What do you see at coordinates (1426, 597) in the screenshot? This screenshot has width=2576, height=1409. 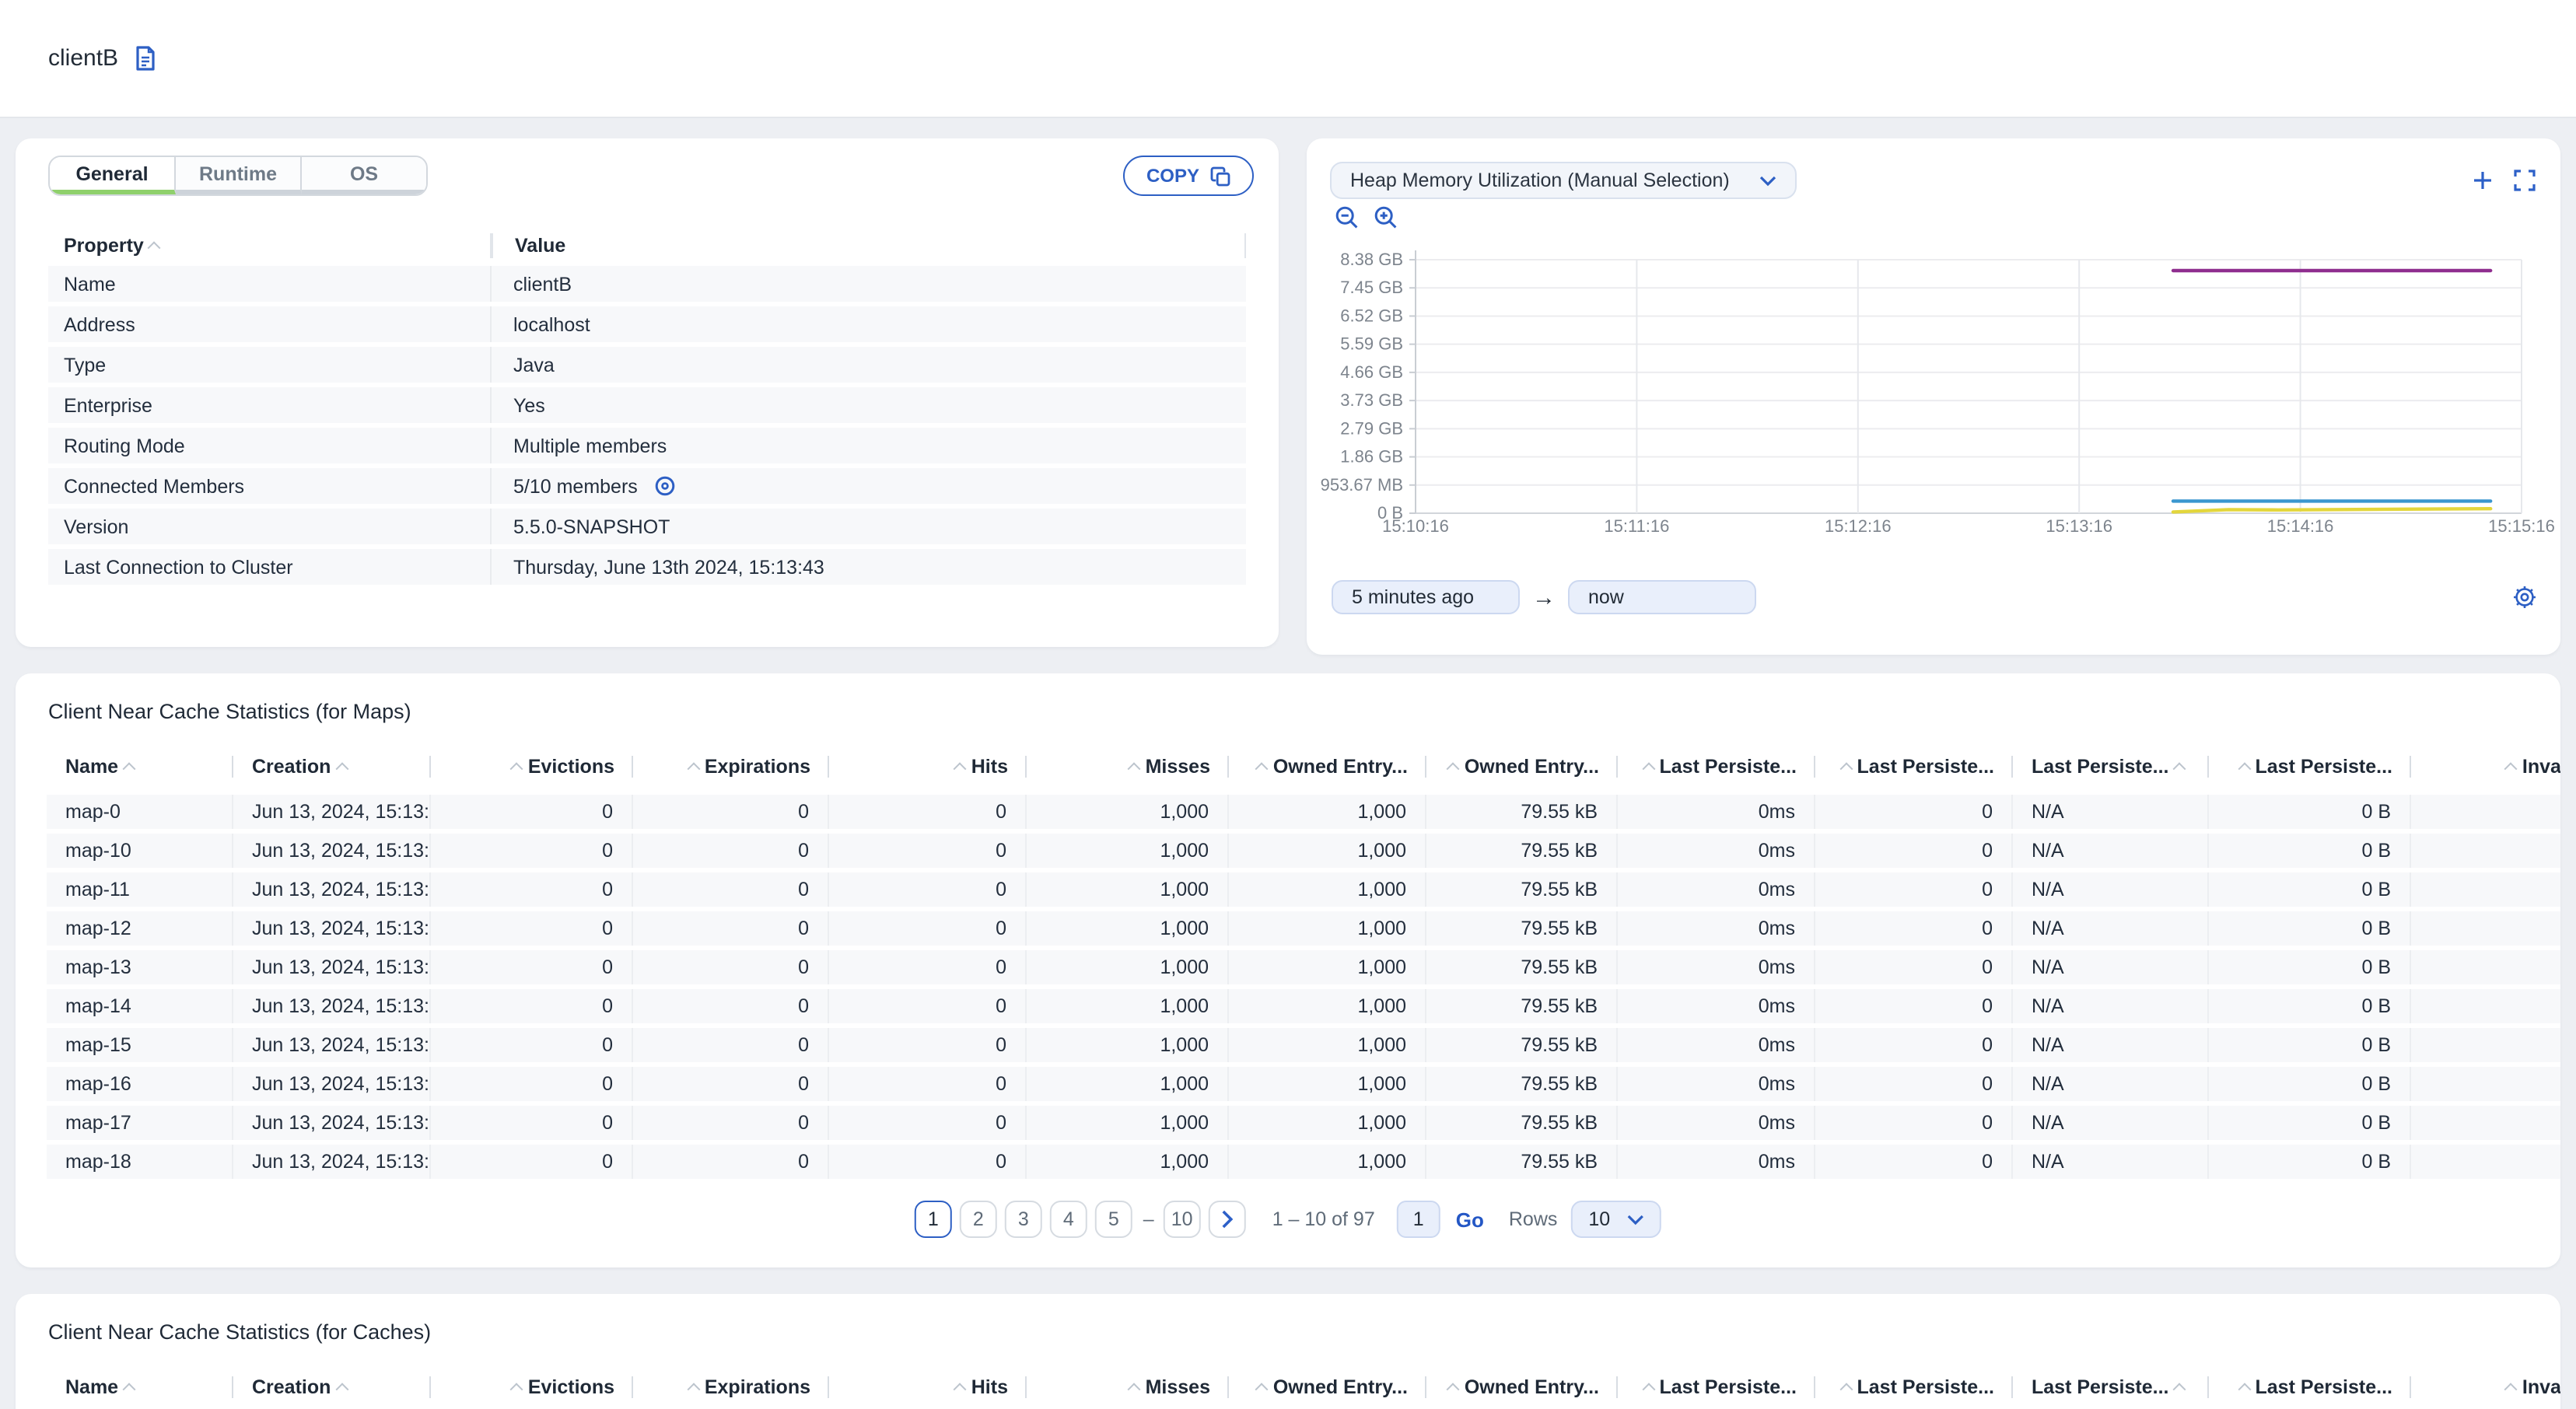 I see `time-from-input` at bounding box center [1426, 597].